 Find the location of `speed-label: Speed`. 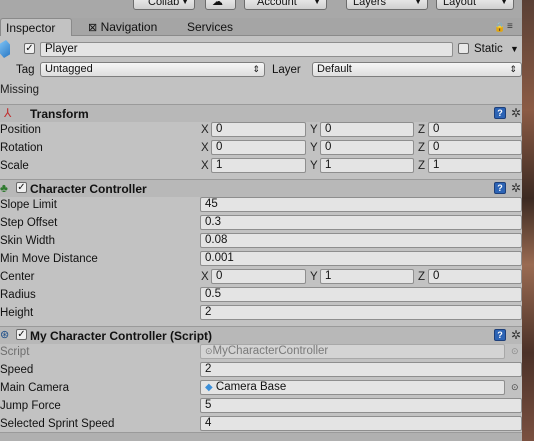

speed-label: Speed is located at coordinates (17, 370).